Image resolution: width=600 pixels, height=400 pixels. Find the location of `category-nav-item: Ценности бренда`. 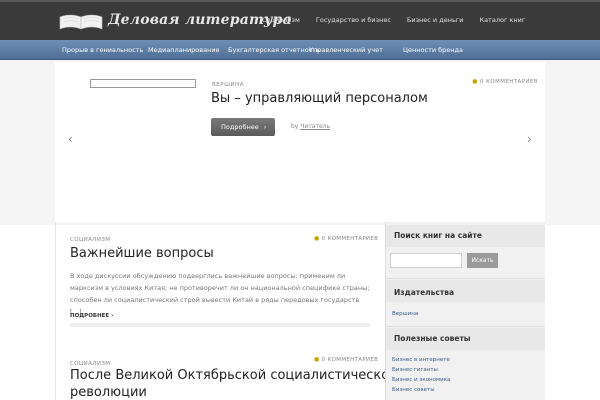

category-nav-item: Ценности бренда is located at coordinates (433, 50).